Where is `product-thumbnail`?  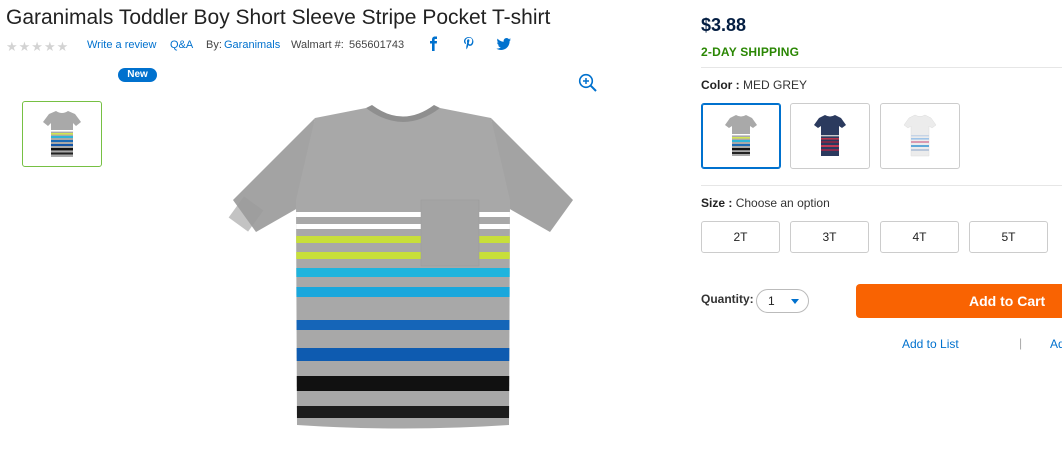
product-thumbnail is located at coordinates (62, 134).